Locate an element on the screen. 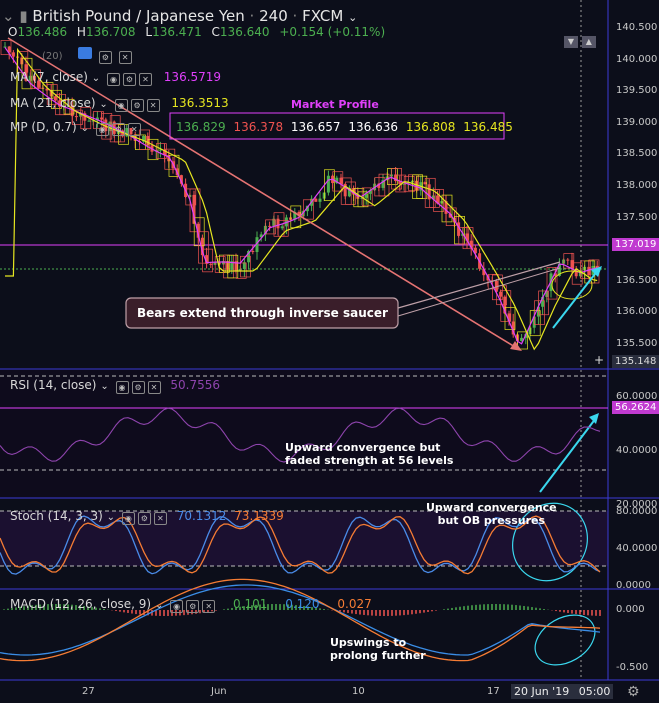 The height and width of the screenshot is (703, 659). macd-hist-value: 0.101 is located at coordinates (250, 604).